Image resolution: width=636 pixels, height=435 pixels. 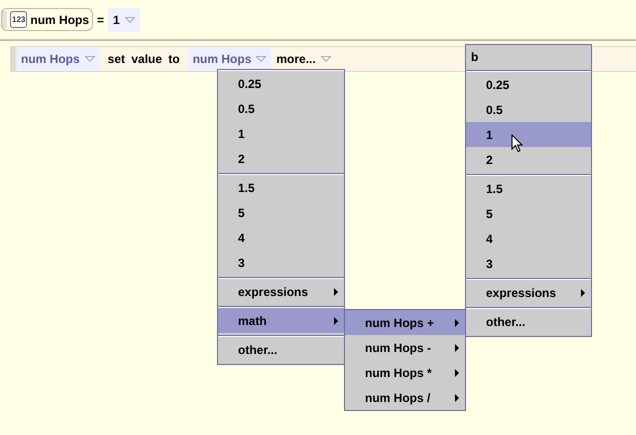 I want to click on value-dropdown: num Hops, so click(x=230, y=59).